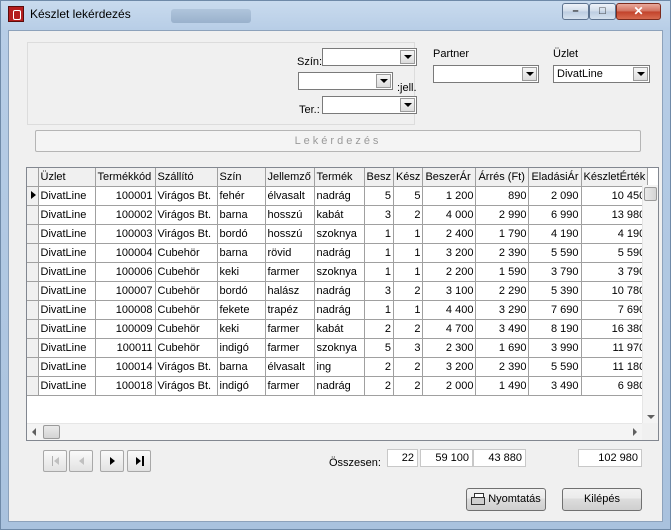 The image size is (671, 530). Describe the element at coordinates (449, 196) in the screenshot. I see `table-cell: 1 200` at that location.